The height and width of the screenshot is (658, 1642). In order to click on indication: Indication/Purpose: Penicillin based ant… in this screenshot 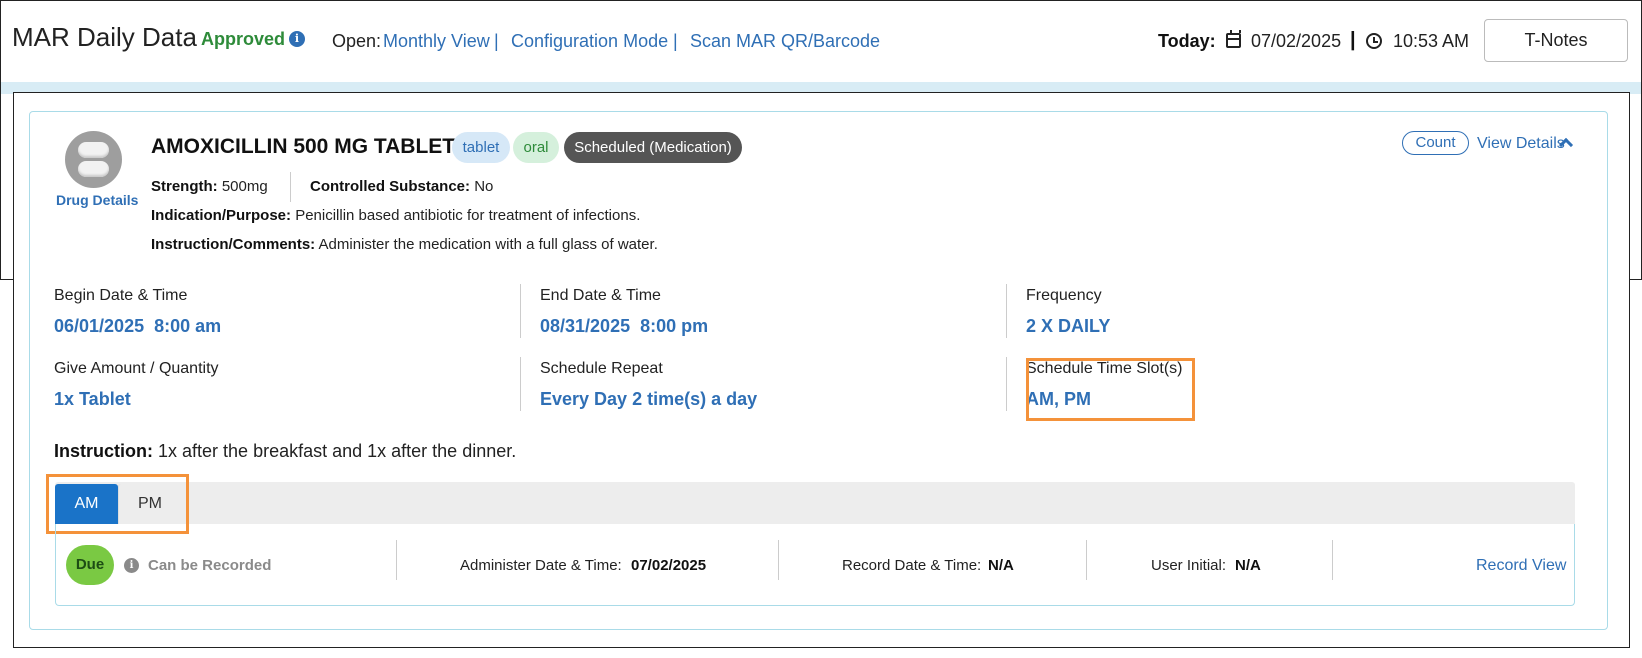, I will do `click(395, 215)`.